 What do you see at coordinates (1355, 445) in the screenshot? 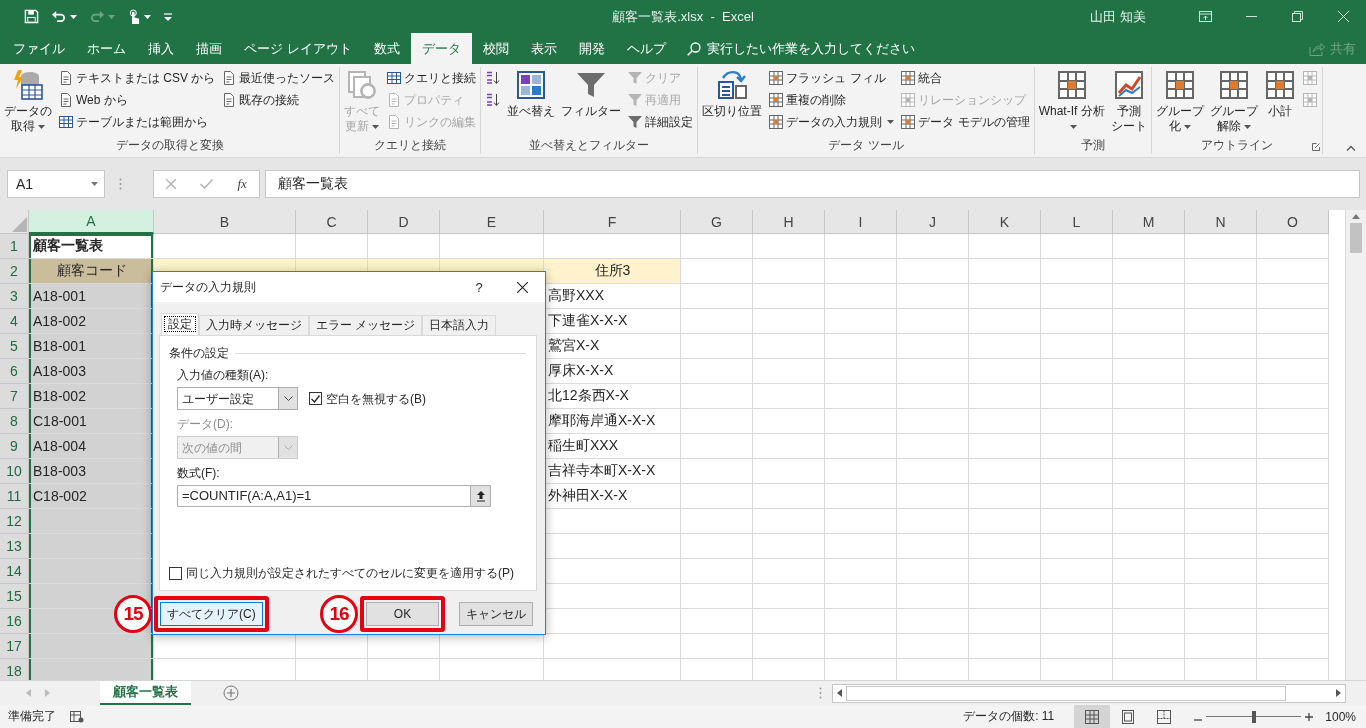
I see `vertical-scrollbar` at bounding box center [1355, 445].